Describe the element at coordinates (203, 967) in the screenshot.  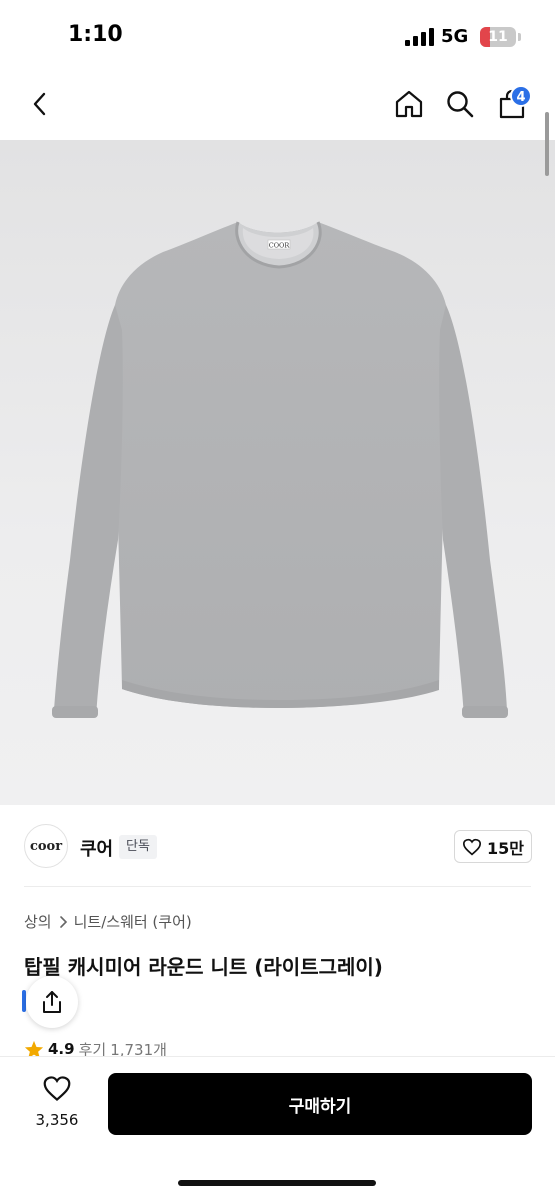
I see `product-title: 탑필 캐시미어 라운드 니트 (라이트그레이)` at that location.